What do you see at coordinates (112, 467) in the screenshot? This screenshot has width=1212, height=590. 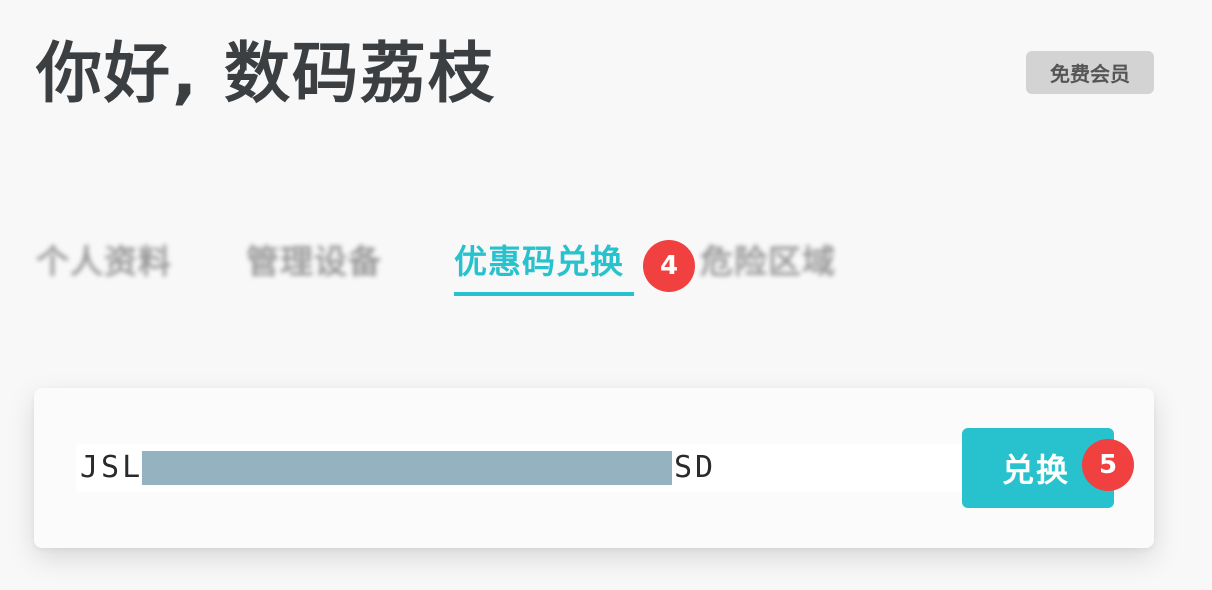 I see `coupon-code-prefix: JSL` at bounding box center [112, 467].